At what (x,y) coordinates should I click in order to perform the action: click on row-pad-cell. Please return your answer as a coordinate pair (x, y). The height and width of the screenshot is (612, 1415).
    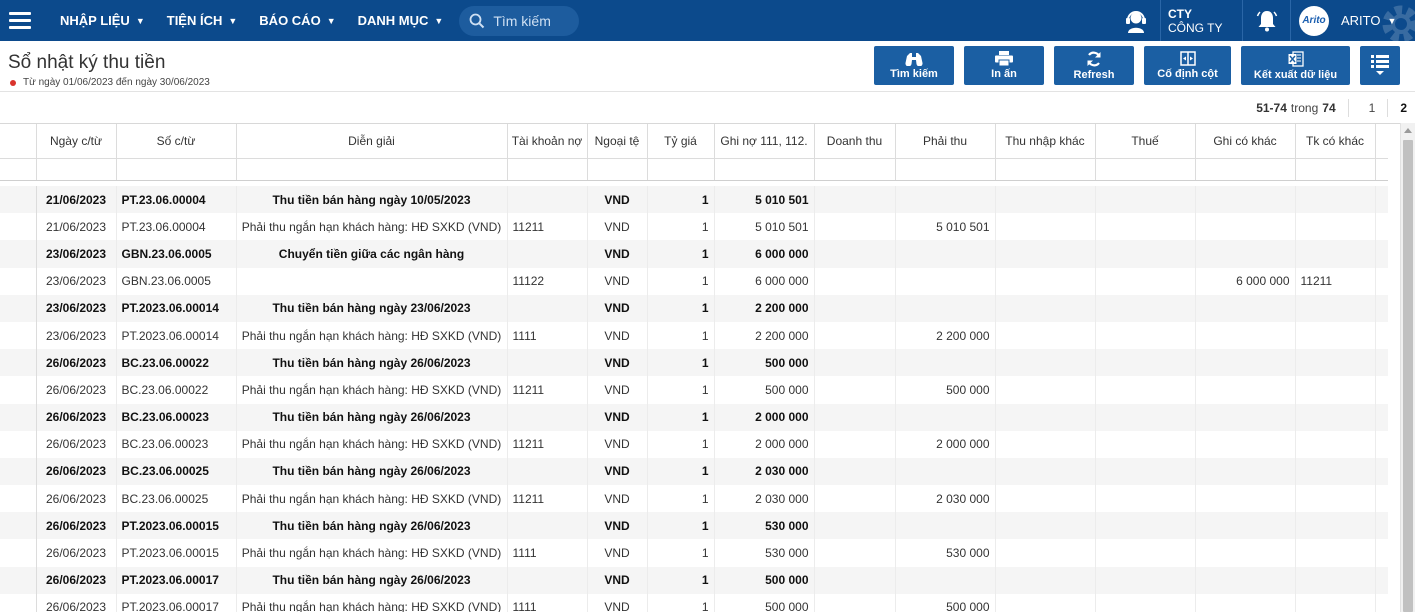
    Looking at the image, I should click on (1381, 526).